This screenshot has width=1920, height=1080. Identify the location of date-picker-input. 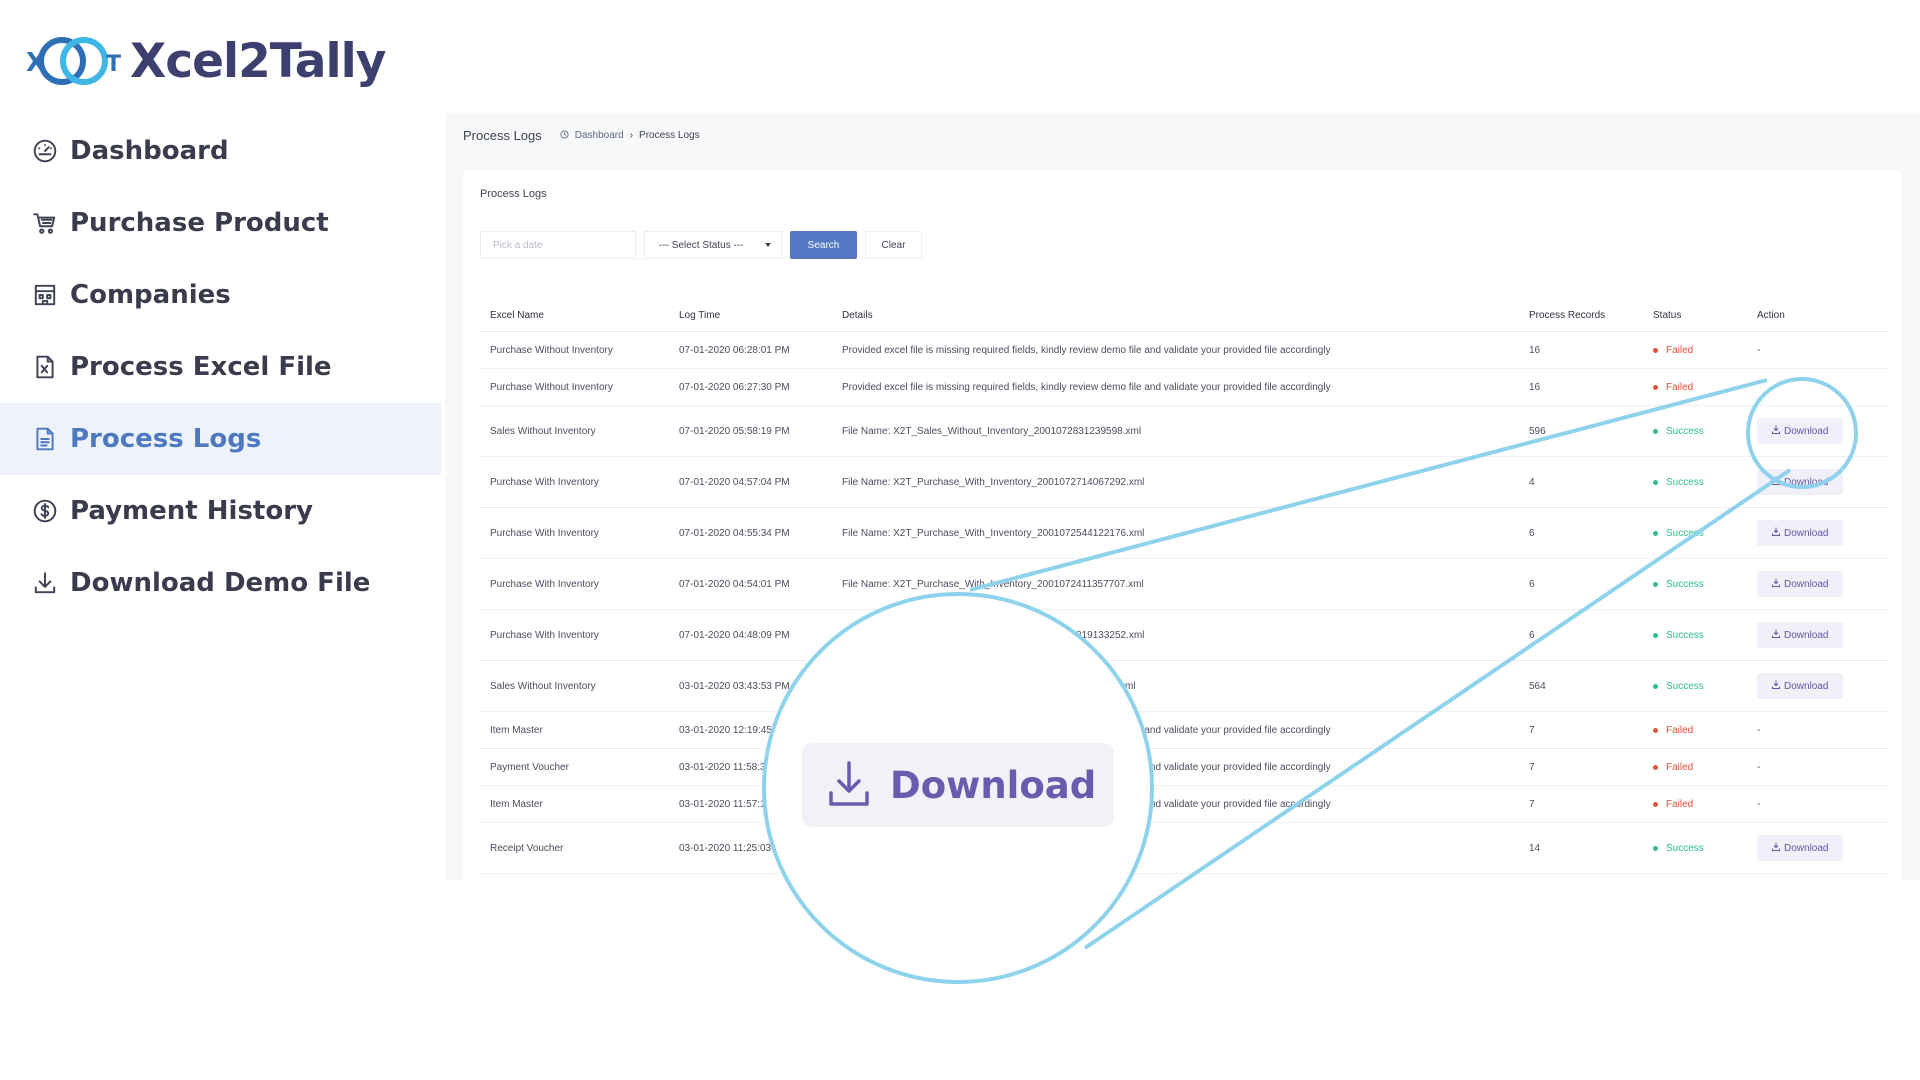
(558, 245).